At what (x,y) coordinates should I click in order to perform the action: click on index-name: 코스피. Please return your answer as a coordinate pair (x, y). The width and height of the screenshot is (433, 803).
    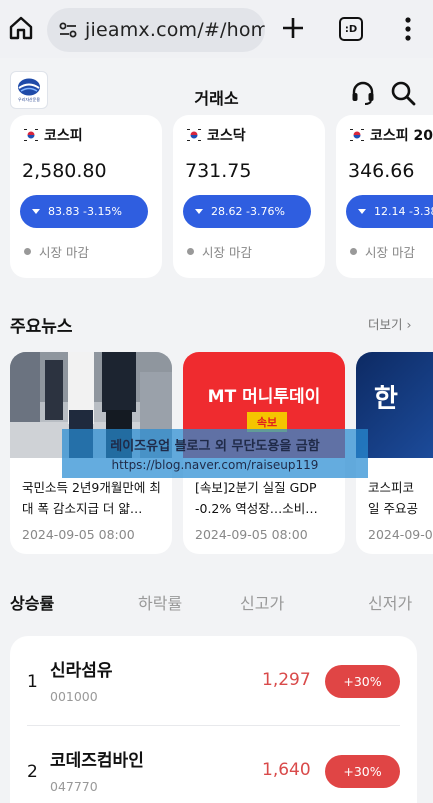
    Looking at the image, I should click on (63, 136).